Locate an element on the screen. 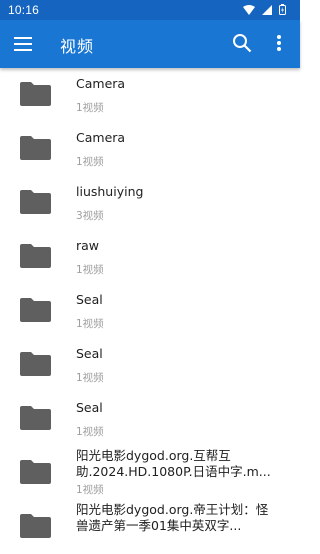 The image size is (320, 554). folder-row: raw 1视频 is located at coordinates (150, 257).